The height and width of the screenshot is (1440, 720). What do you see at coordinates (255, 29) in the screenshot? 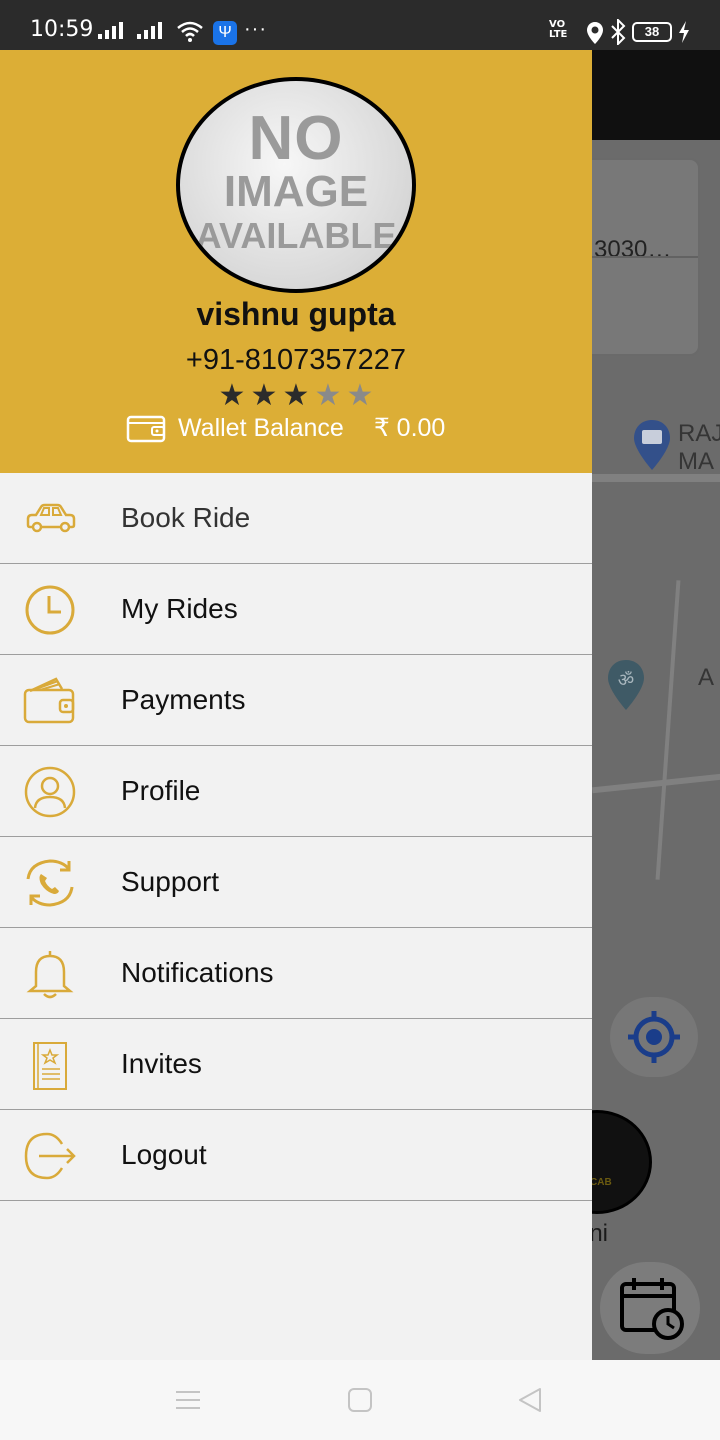
I see `more-notifications-icon: ···` at bounding box center [255, 29].